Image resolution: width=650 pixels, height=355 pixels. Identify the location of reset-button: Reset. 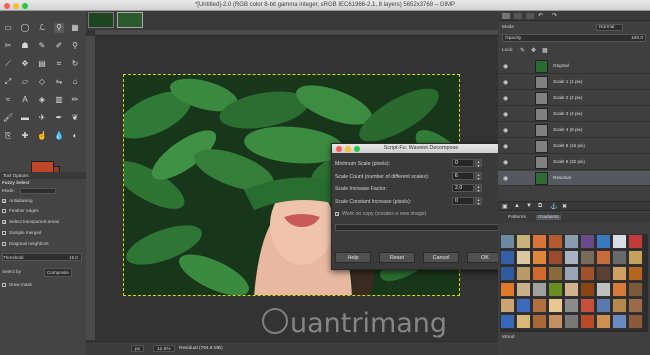
(397, 257).